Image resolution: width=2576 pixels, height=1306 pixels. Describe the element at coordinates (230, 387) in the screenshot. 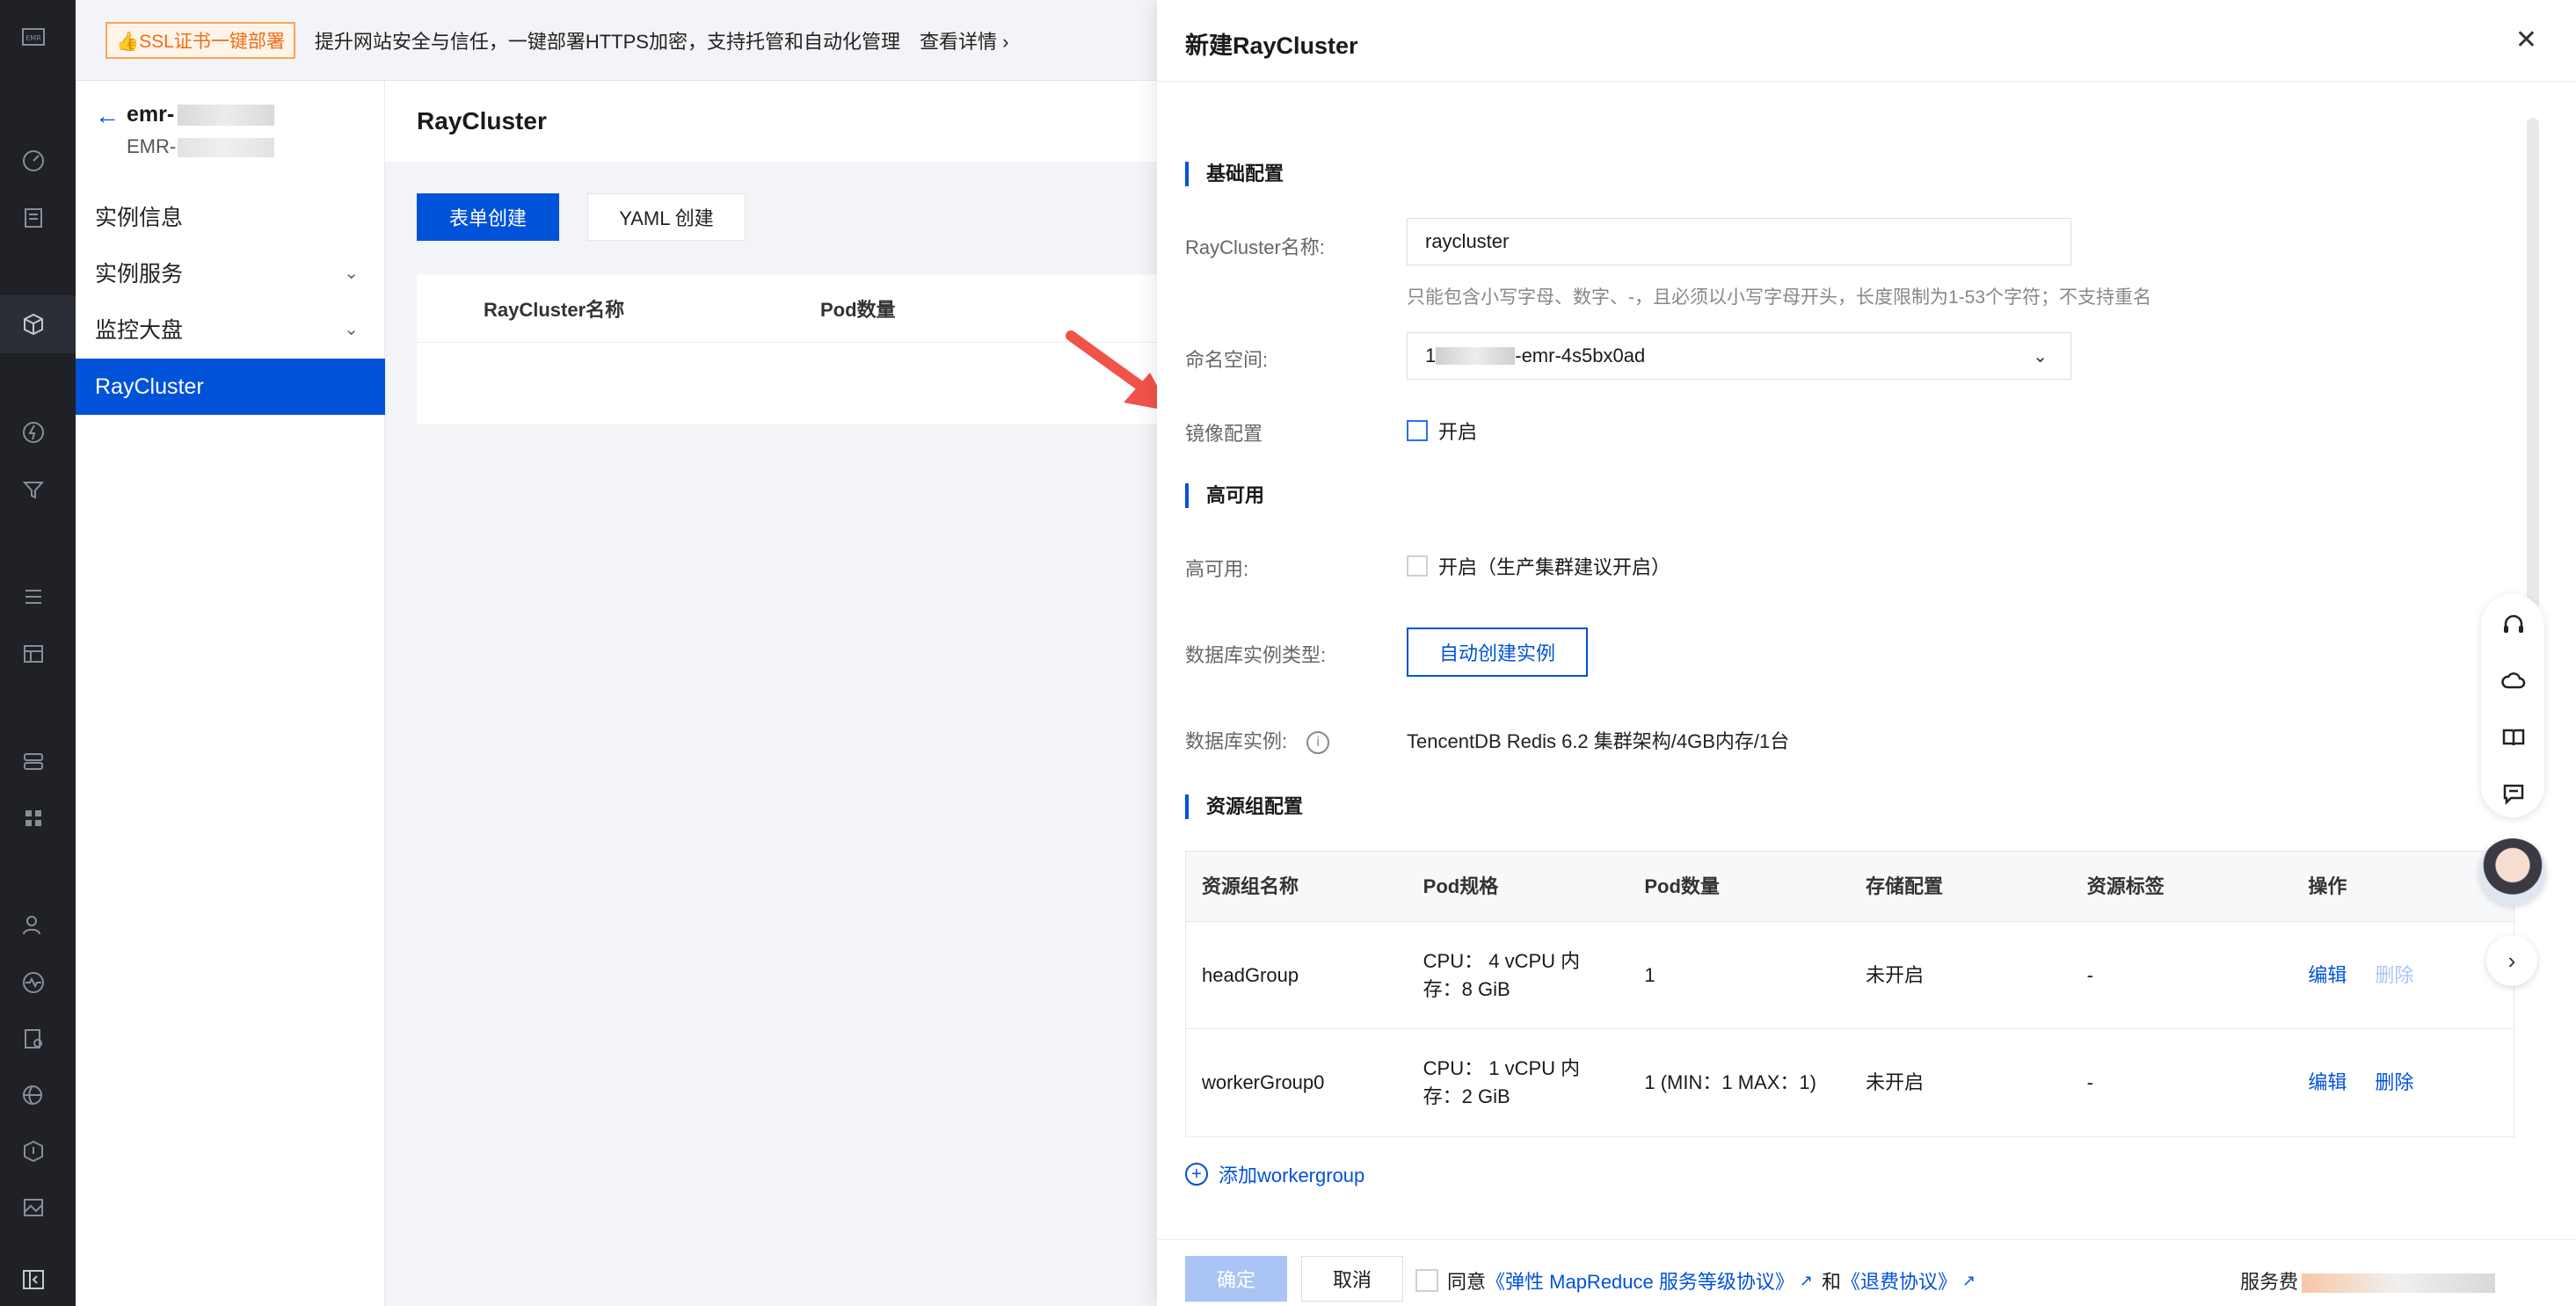

I see `sidebar-item-raycluster: RayCluster` at that location.